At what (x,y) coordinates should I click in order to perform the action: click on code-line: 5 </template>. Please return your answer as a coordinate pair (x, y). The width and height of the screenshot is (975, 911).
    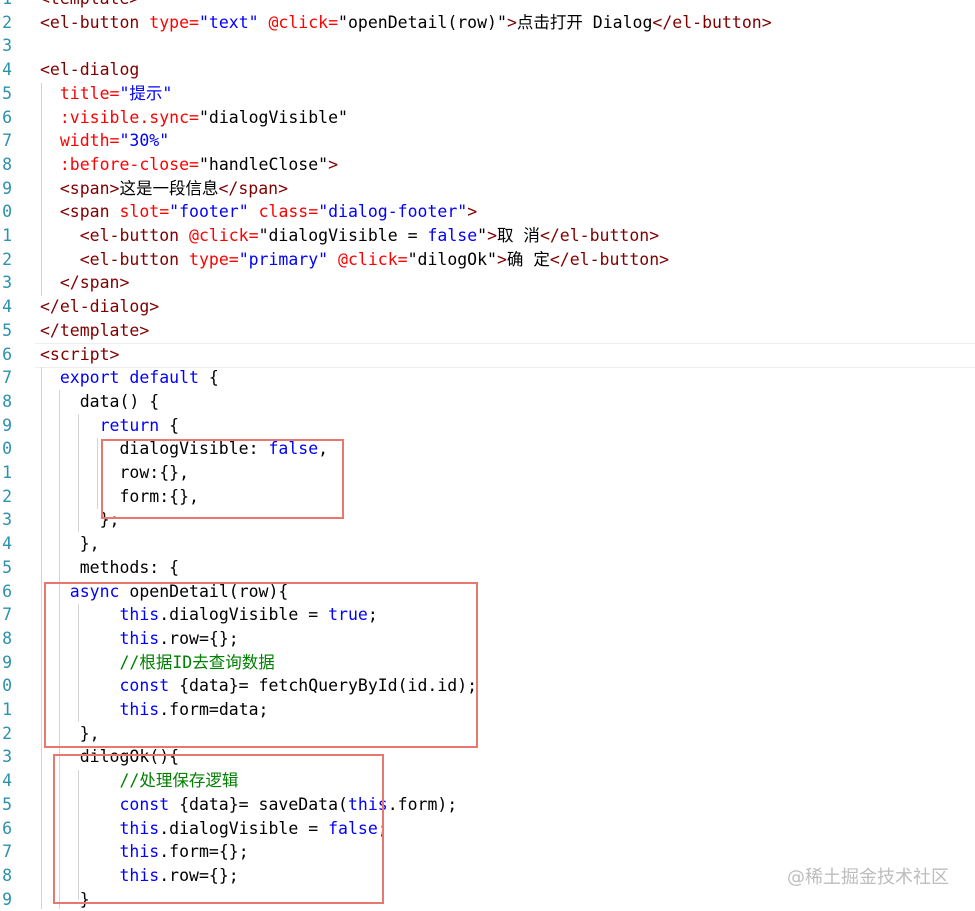
    Looking at the image, I should click on (487, 331).